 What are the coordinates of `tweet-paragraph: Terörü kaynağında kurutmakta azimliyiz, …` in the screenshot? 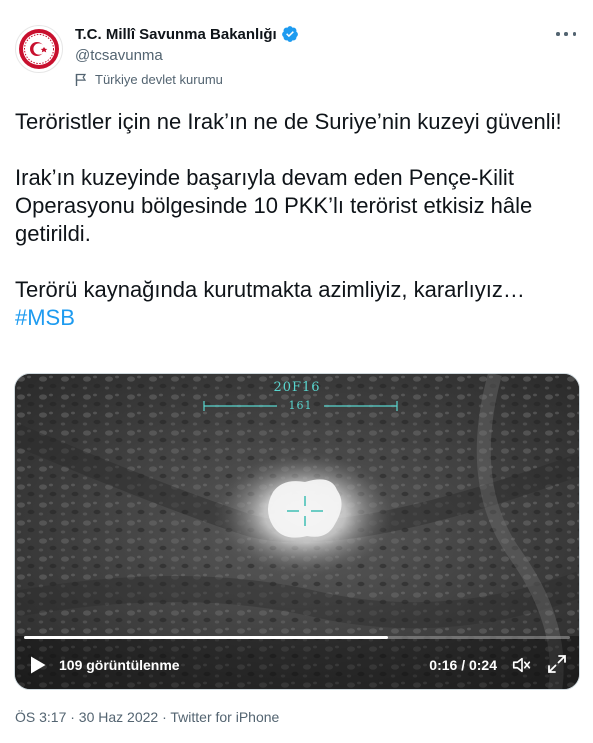 It's located at (270, 289).